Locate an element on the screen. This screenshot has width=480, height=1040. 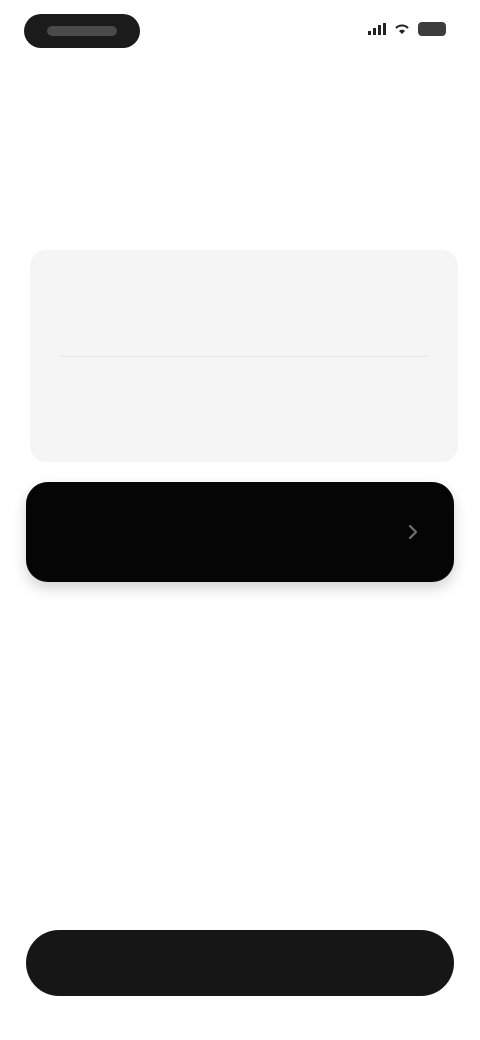
signal-icon is located at coordinates (377, 29).